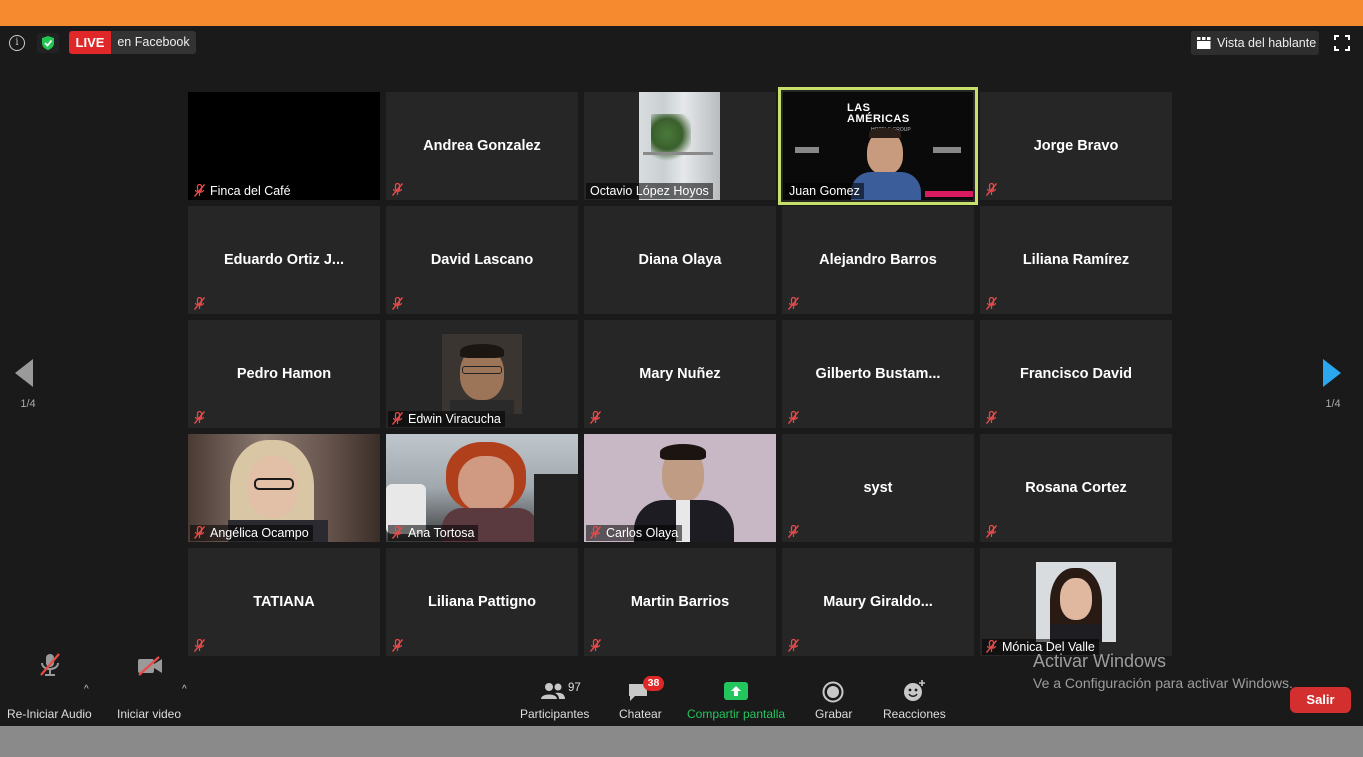 The image size is (1363, 757). I want to click on participant-tile: Liliana Pattigno, so click(482, 602).